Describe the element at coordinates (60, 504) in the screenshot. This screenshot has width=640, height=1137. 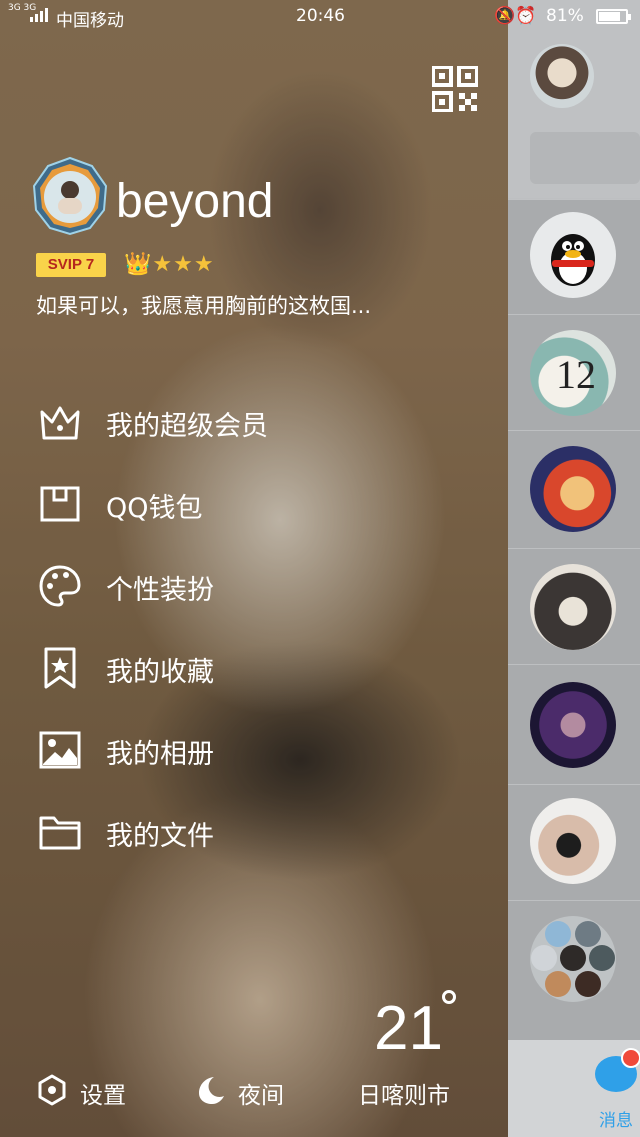
I see `wallet-icon` at that location.